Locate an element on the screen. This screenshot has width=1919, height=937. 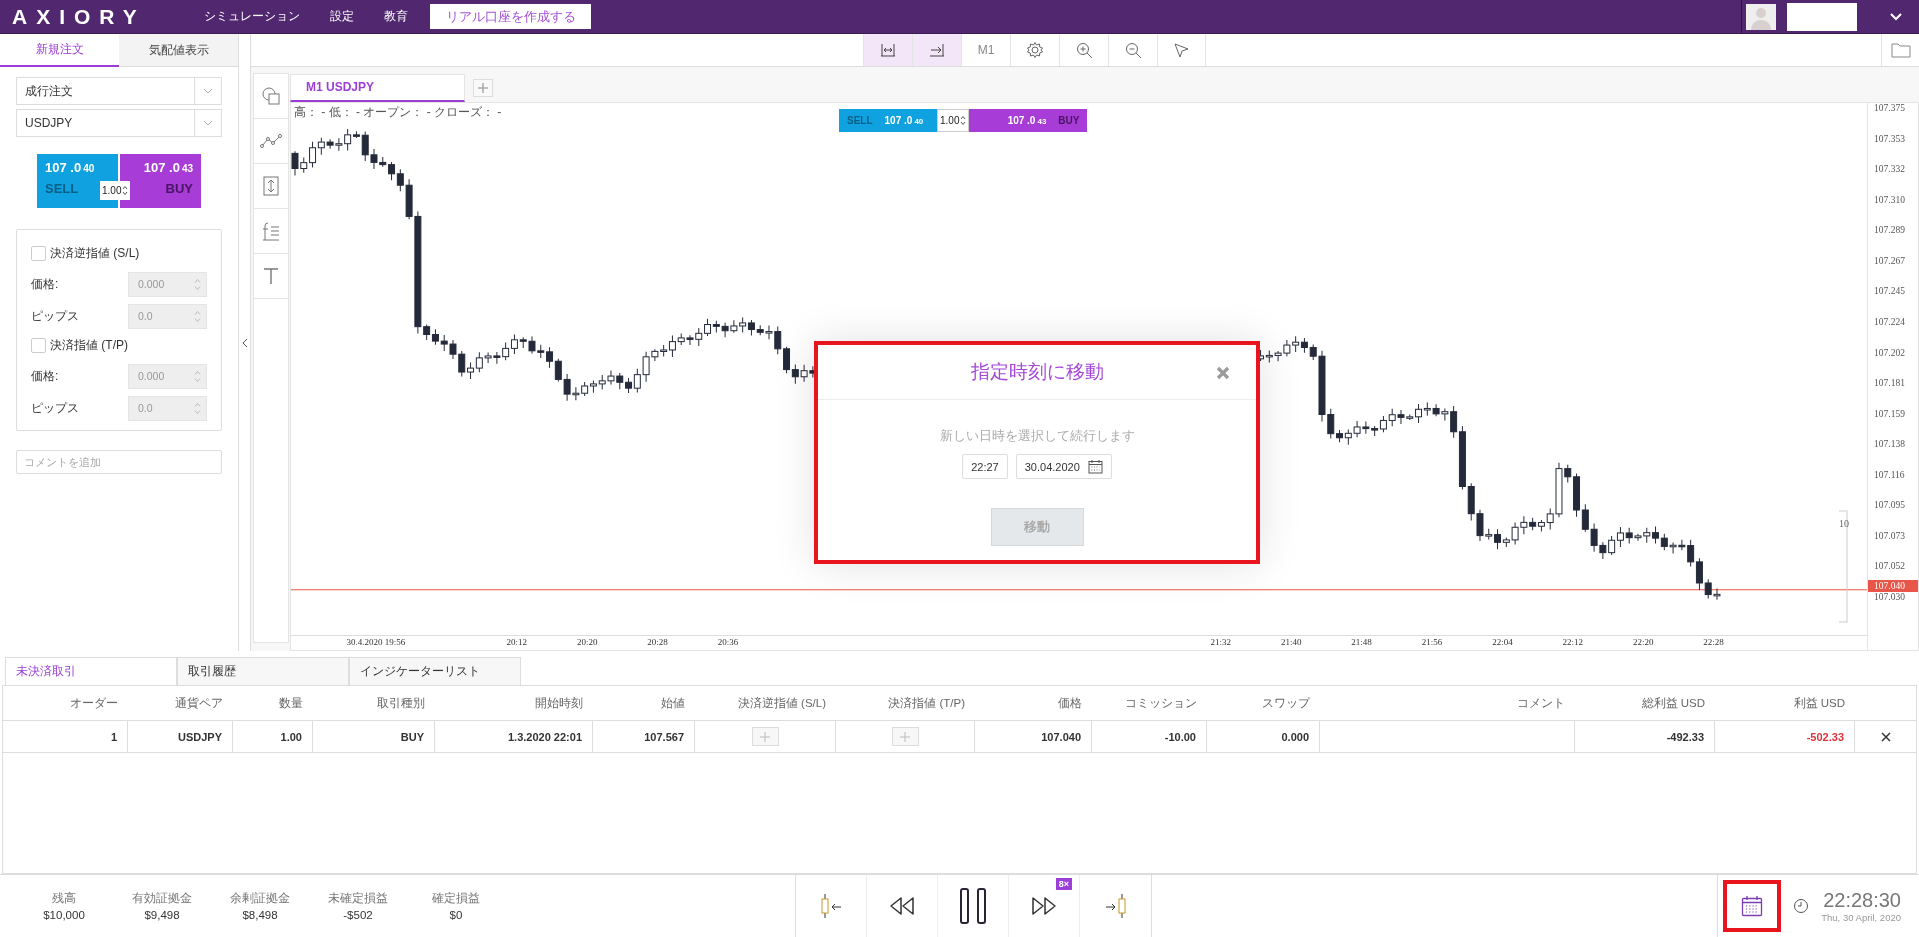
time-axis-label: 22:20 is located at coordinates (1643, 642).